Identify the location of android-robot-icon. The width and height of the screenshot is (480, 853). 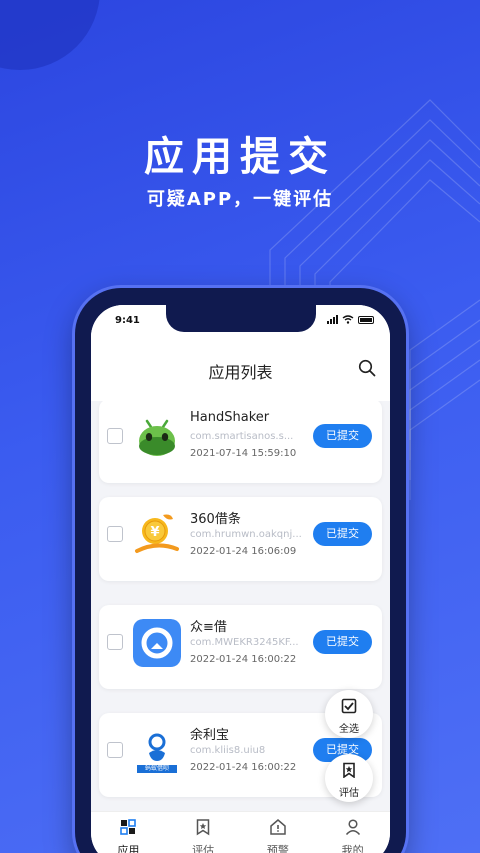
(157, 437).